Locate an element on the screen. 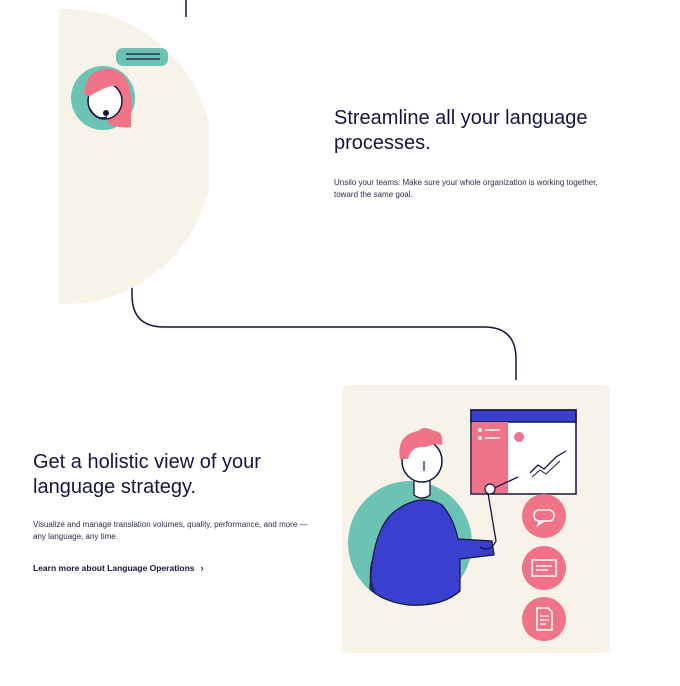 The height and width of the screenshot is (686, 680). learn-more-link: Learn more about Language Operations › is located at coordinates (178, 568).